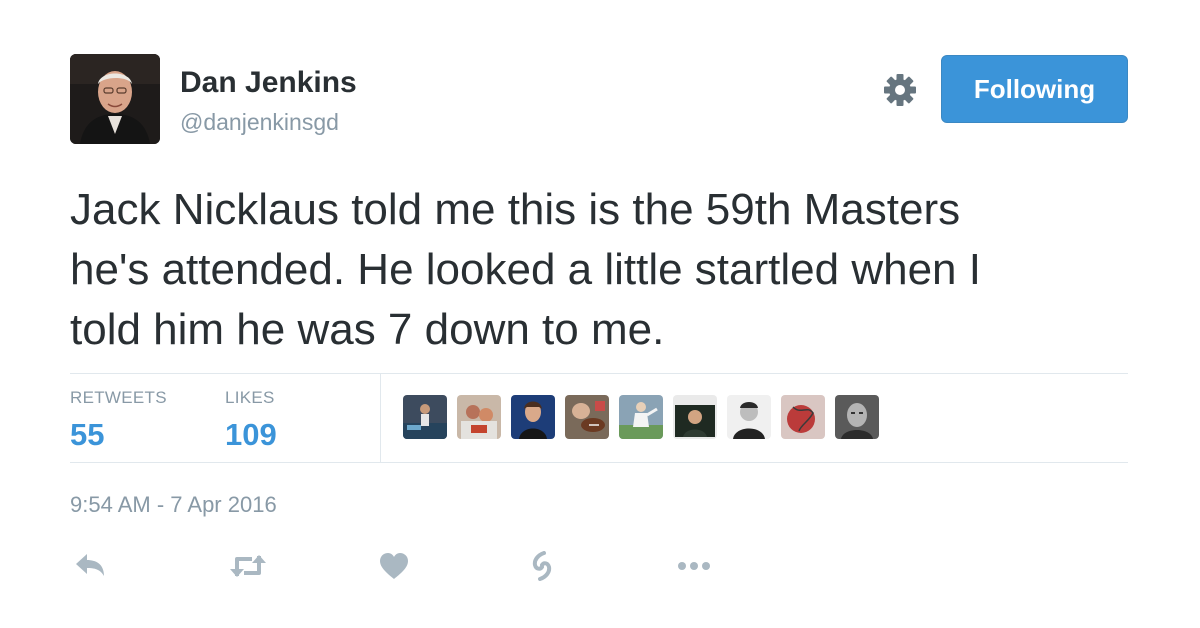  What do you see at coordinates (118, 420) in the screenshot?
I see `retweets-stat: RETWEETS 55` at bounding box center [118, 420].